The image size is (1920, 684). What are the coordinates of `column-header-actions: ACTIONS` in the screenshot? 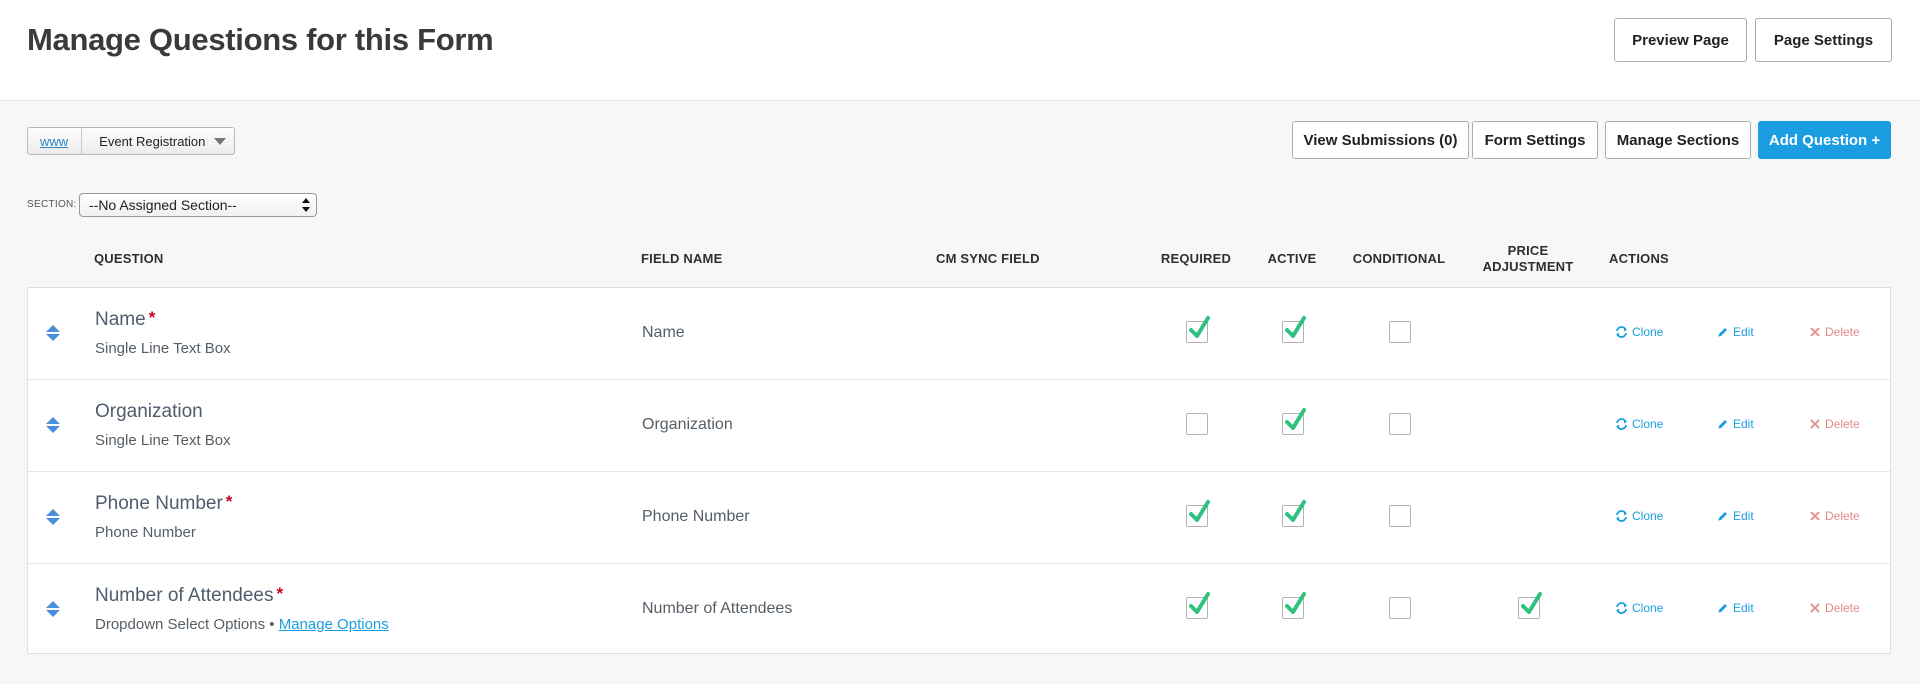 It's located at (1639, 258).